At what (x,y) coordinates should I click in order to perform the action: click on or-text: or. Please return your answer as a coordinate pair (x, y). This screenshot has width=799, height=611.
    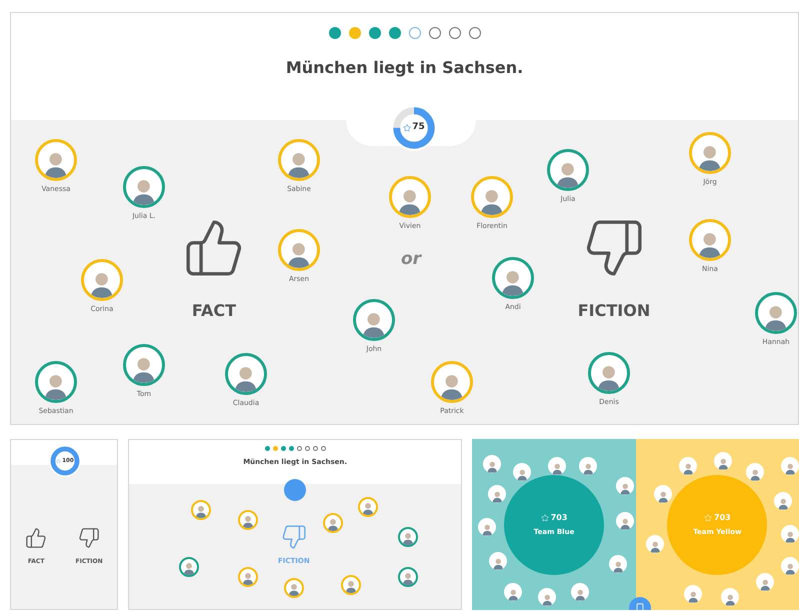
    Looking at the image, I should click on (411, 259).